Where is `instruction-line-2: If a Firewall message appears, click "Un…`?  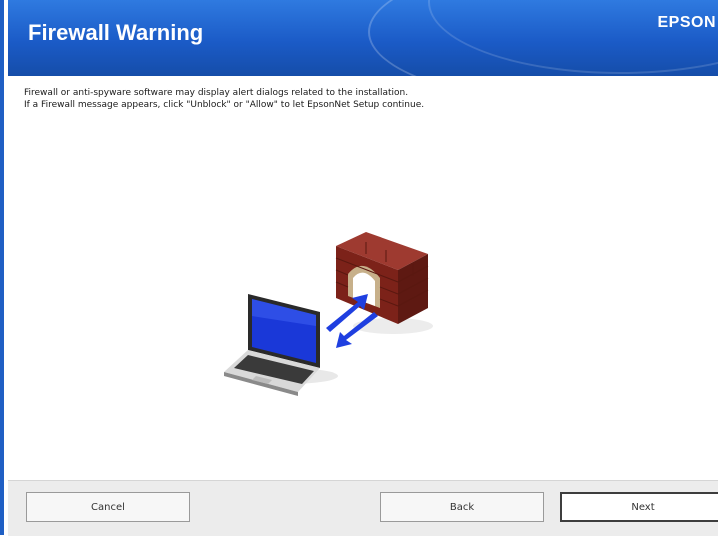
instruction-line-2: If a Firewall message appears, click "Un… is located at coordinates (224, 105).